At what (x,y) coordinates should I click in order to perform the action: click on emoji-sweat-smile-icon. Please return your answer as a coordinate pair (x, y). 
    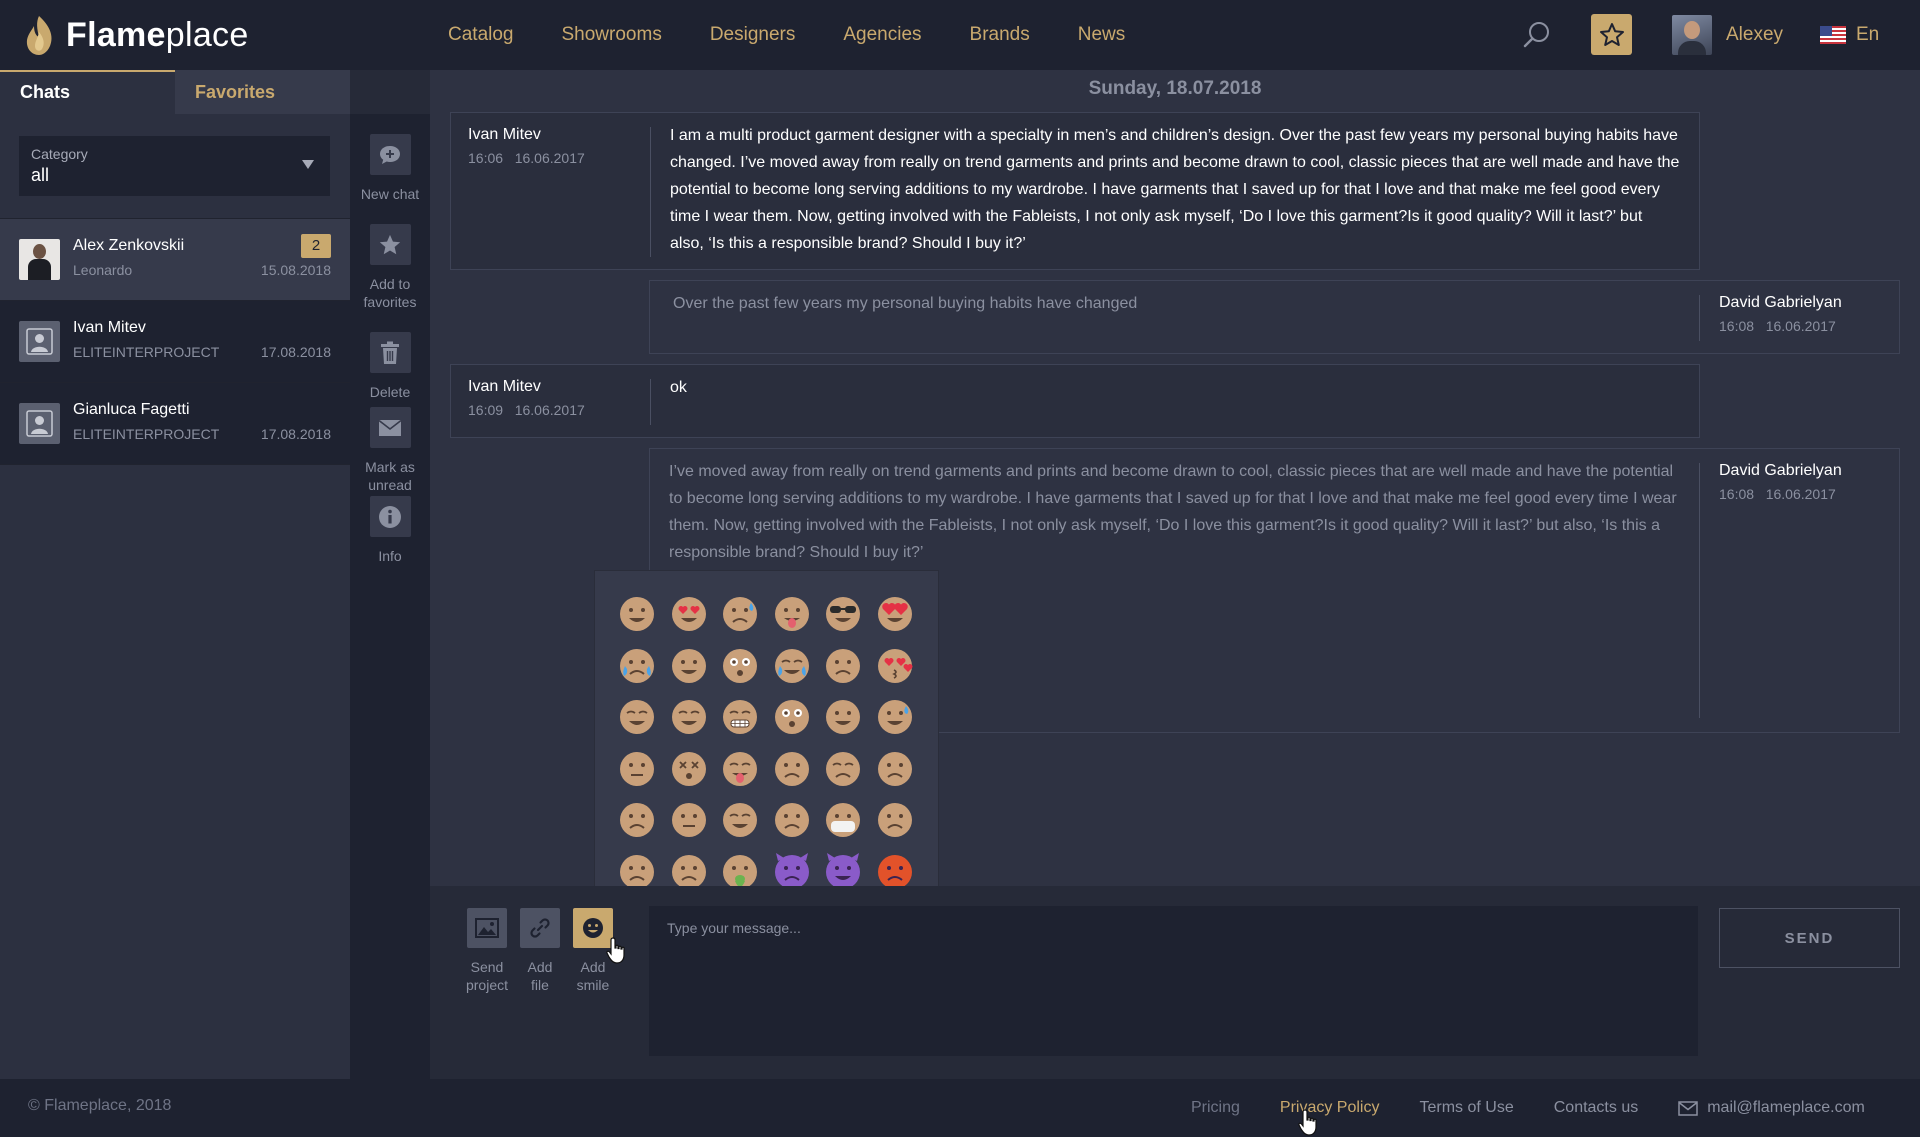
    Looking at the image, I should click on (895, 716).